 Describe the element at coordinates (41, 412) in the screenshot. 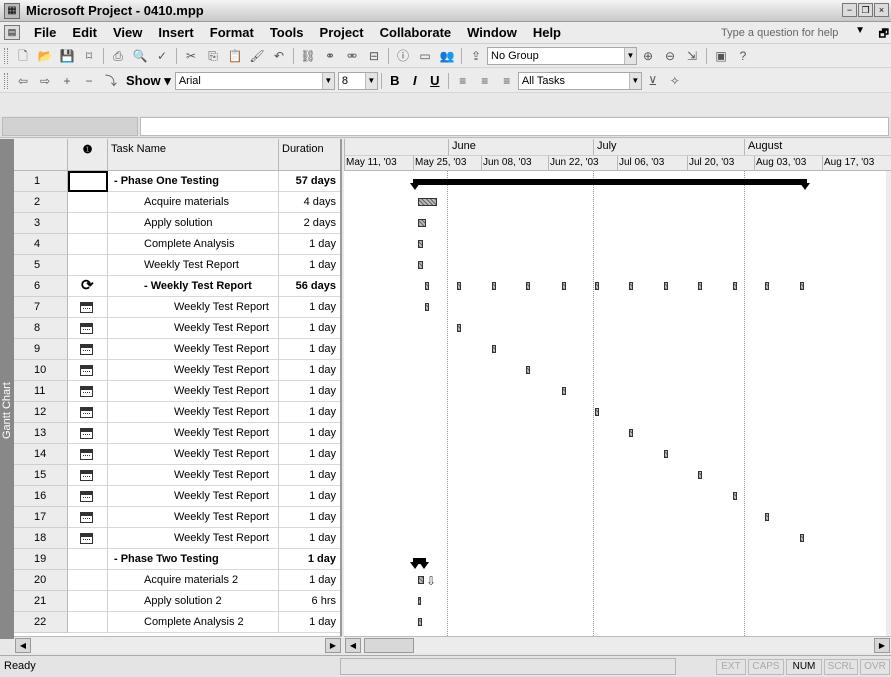

I see `row-id-cell: 12` at that location.